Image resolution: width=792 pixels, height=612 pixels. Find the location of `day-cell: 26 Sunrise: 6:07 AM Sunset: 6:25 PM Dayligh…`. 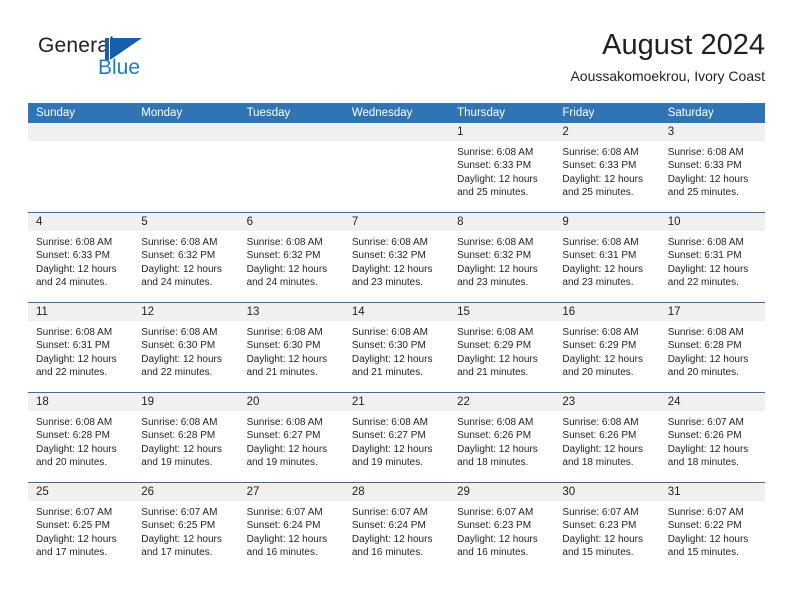

day-cell: 26 Sunrise: 6:07 AM Sunset: 6:25 PM Dayligh… is located at coordinates (186, 527).